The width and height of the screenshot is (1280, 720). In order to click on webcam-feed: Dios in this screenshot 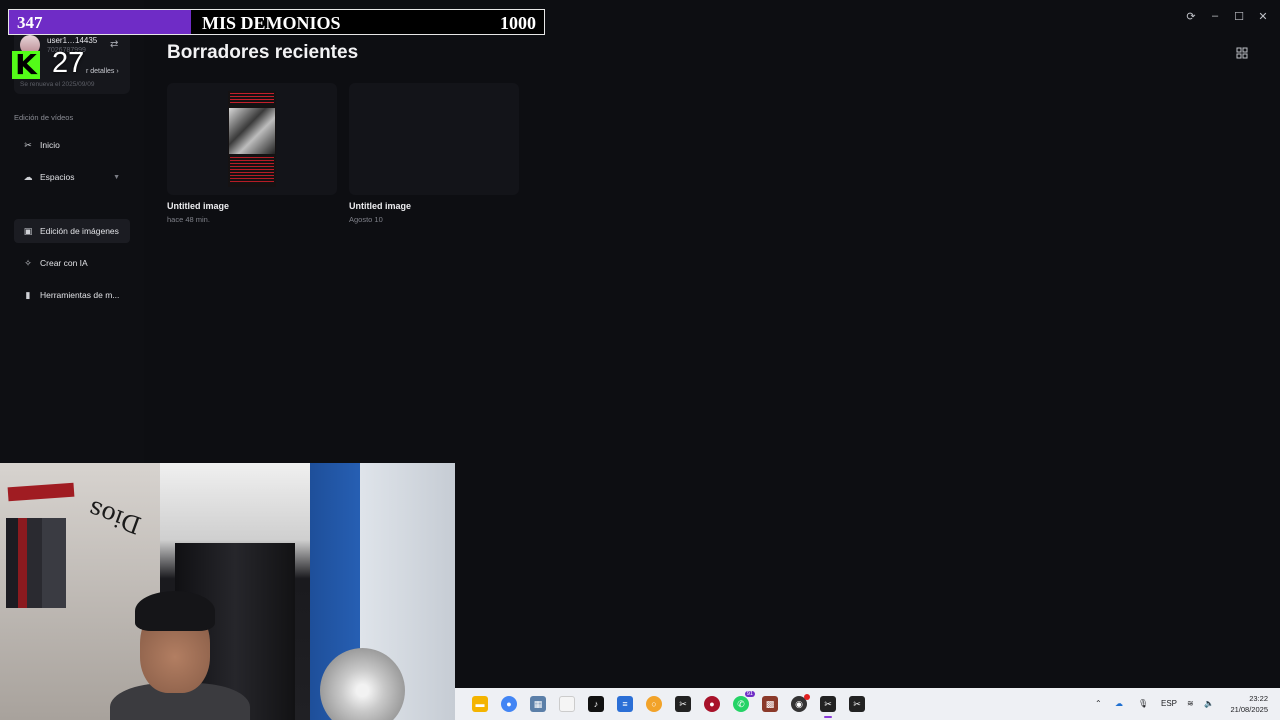, I will do `click(227, 591)`.